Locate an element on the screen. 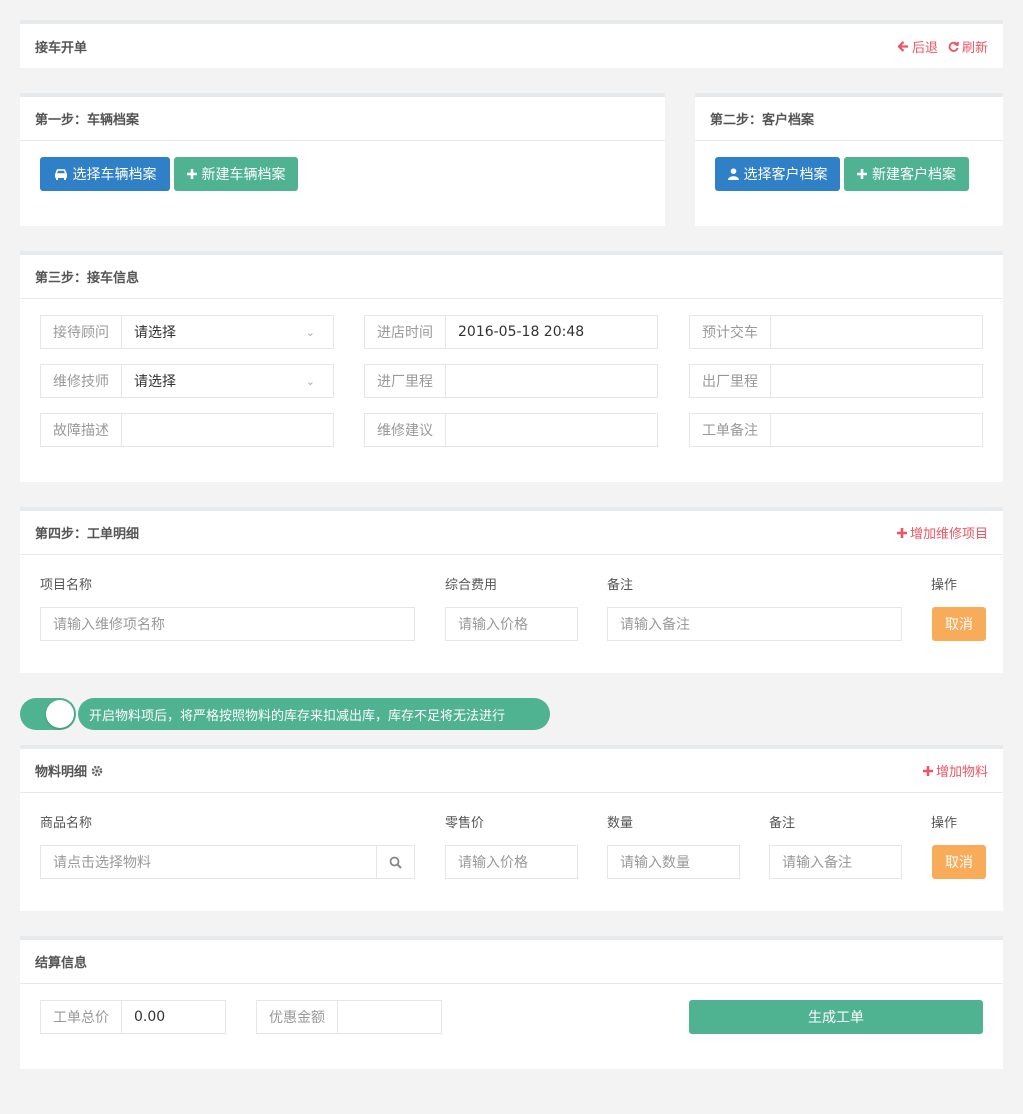 Image resolution: width=1023 pixels, height=1114 pixels. material-qty-input: 请输入数量 is located at coordinates (673, 862).